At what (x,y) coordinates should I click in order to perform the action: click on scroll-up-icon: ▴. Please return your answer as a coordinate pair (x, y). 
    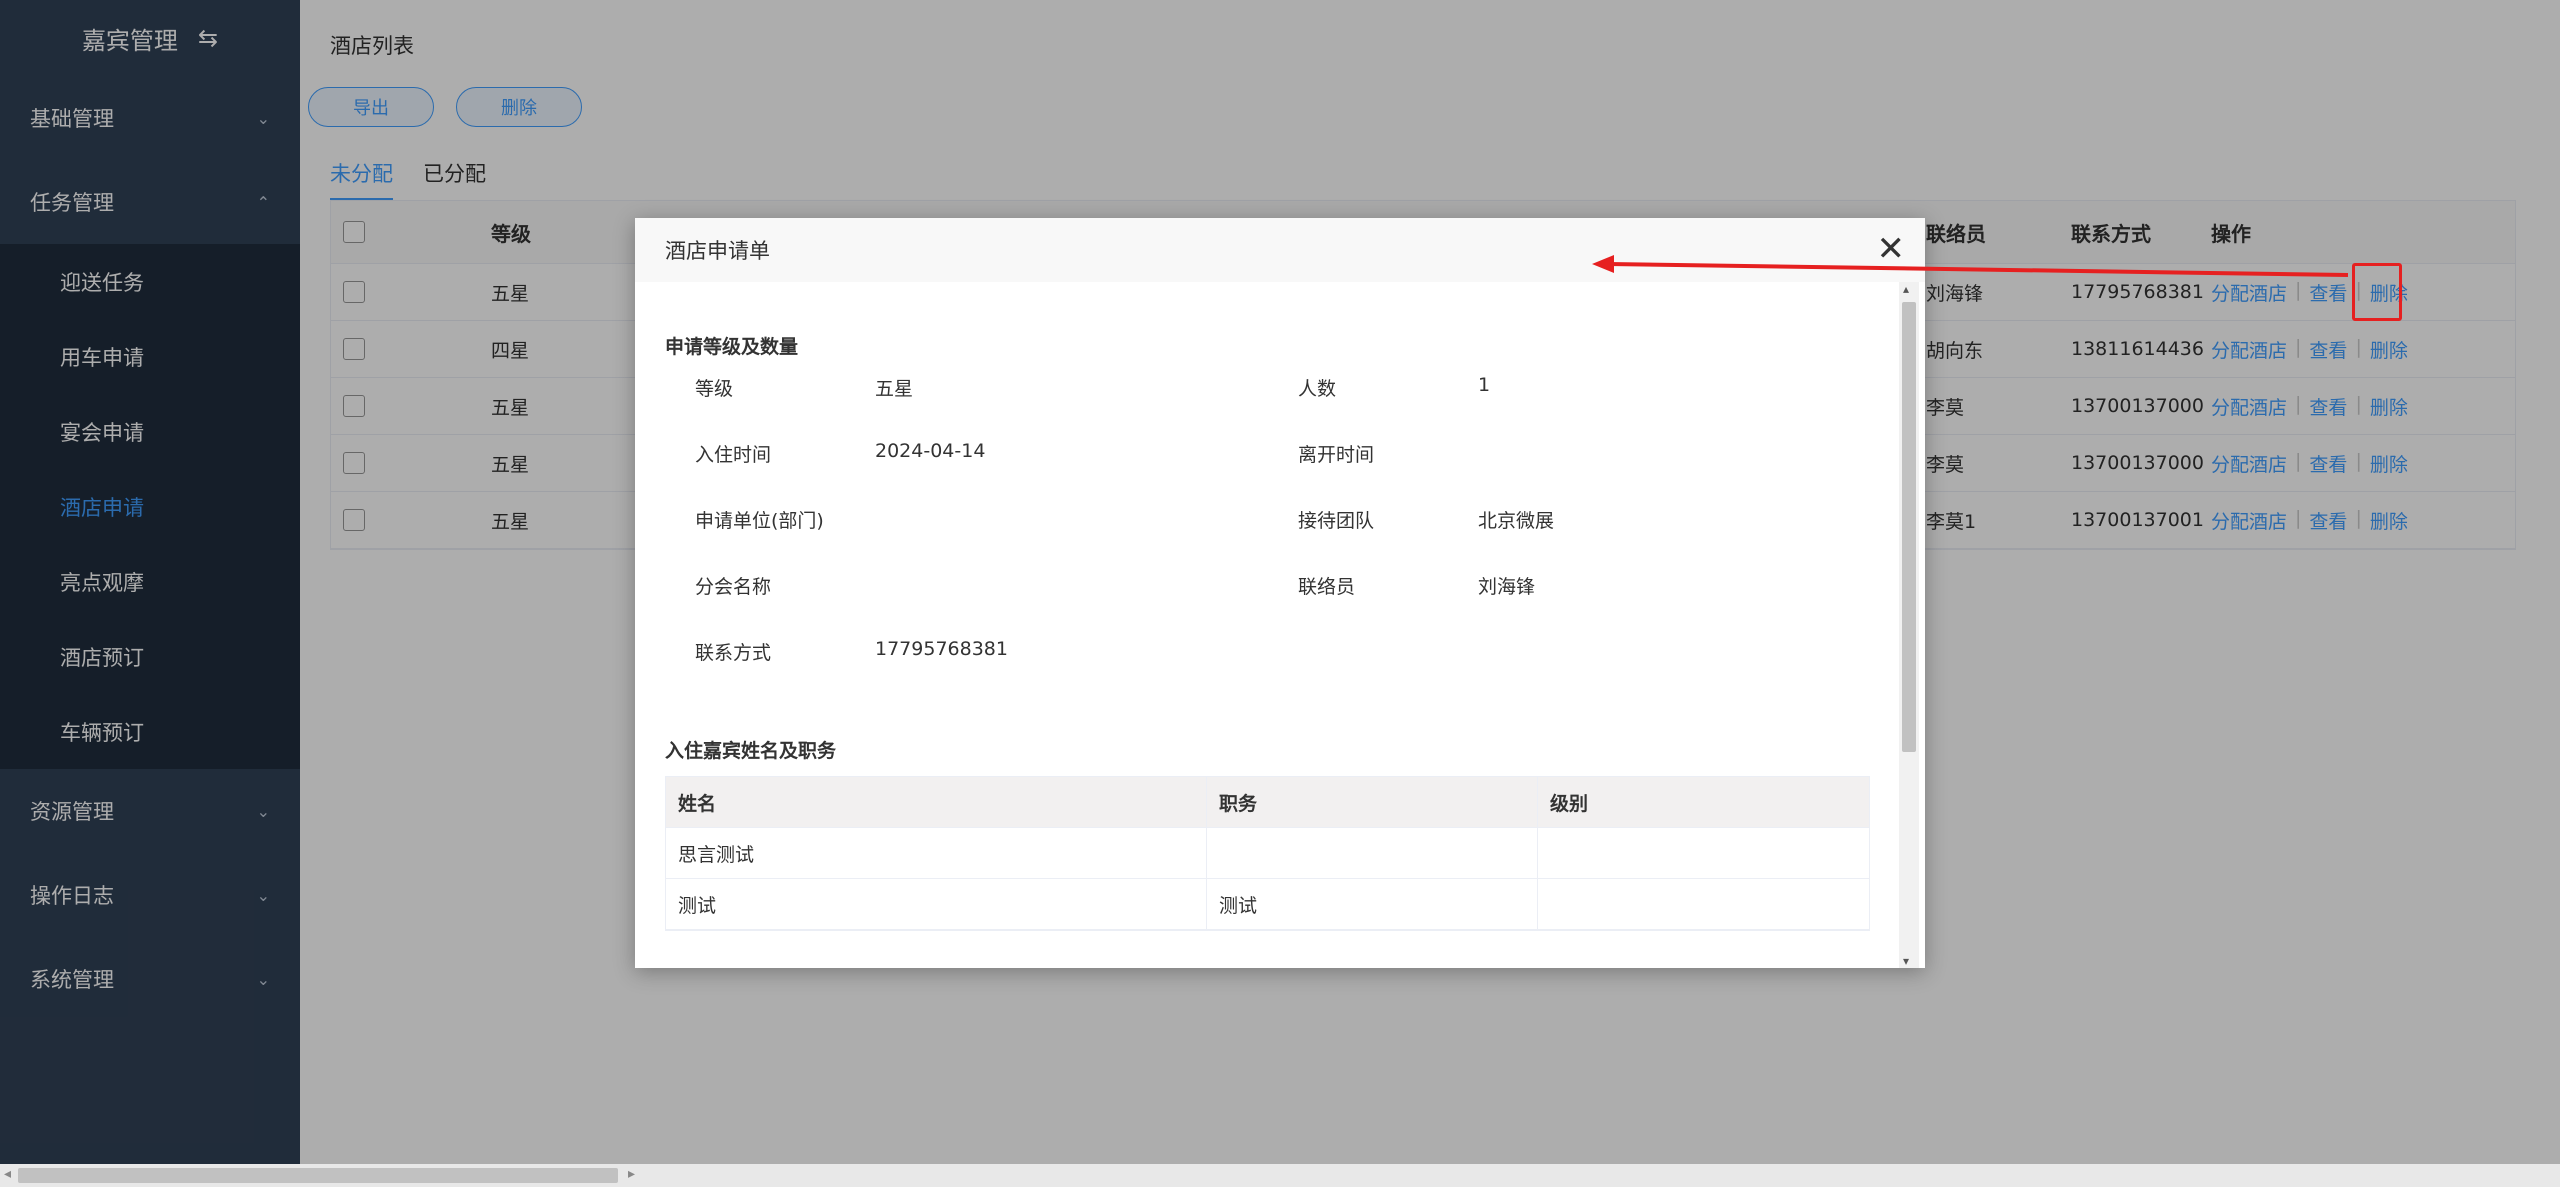
    Looking at the image, I should click on (1906, 289).